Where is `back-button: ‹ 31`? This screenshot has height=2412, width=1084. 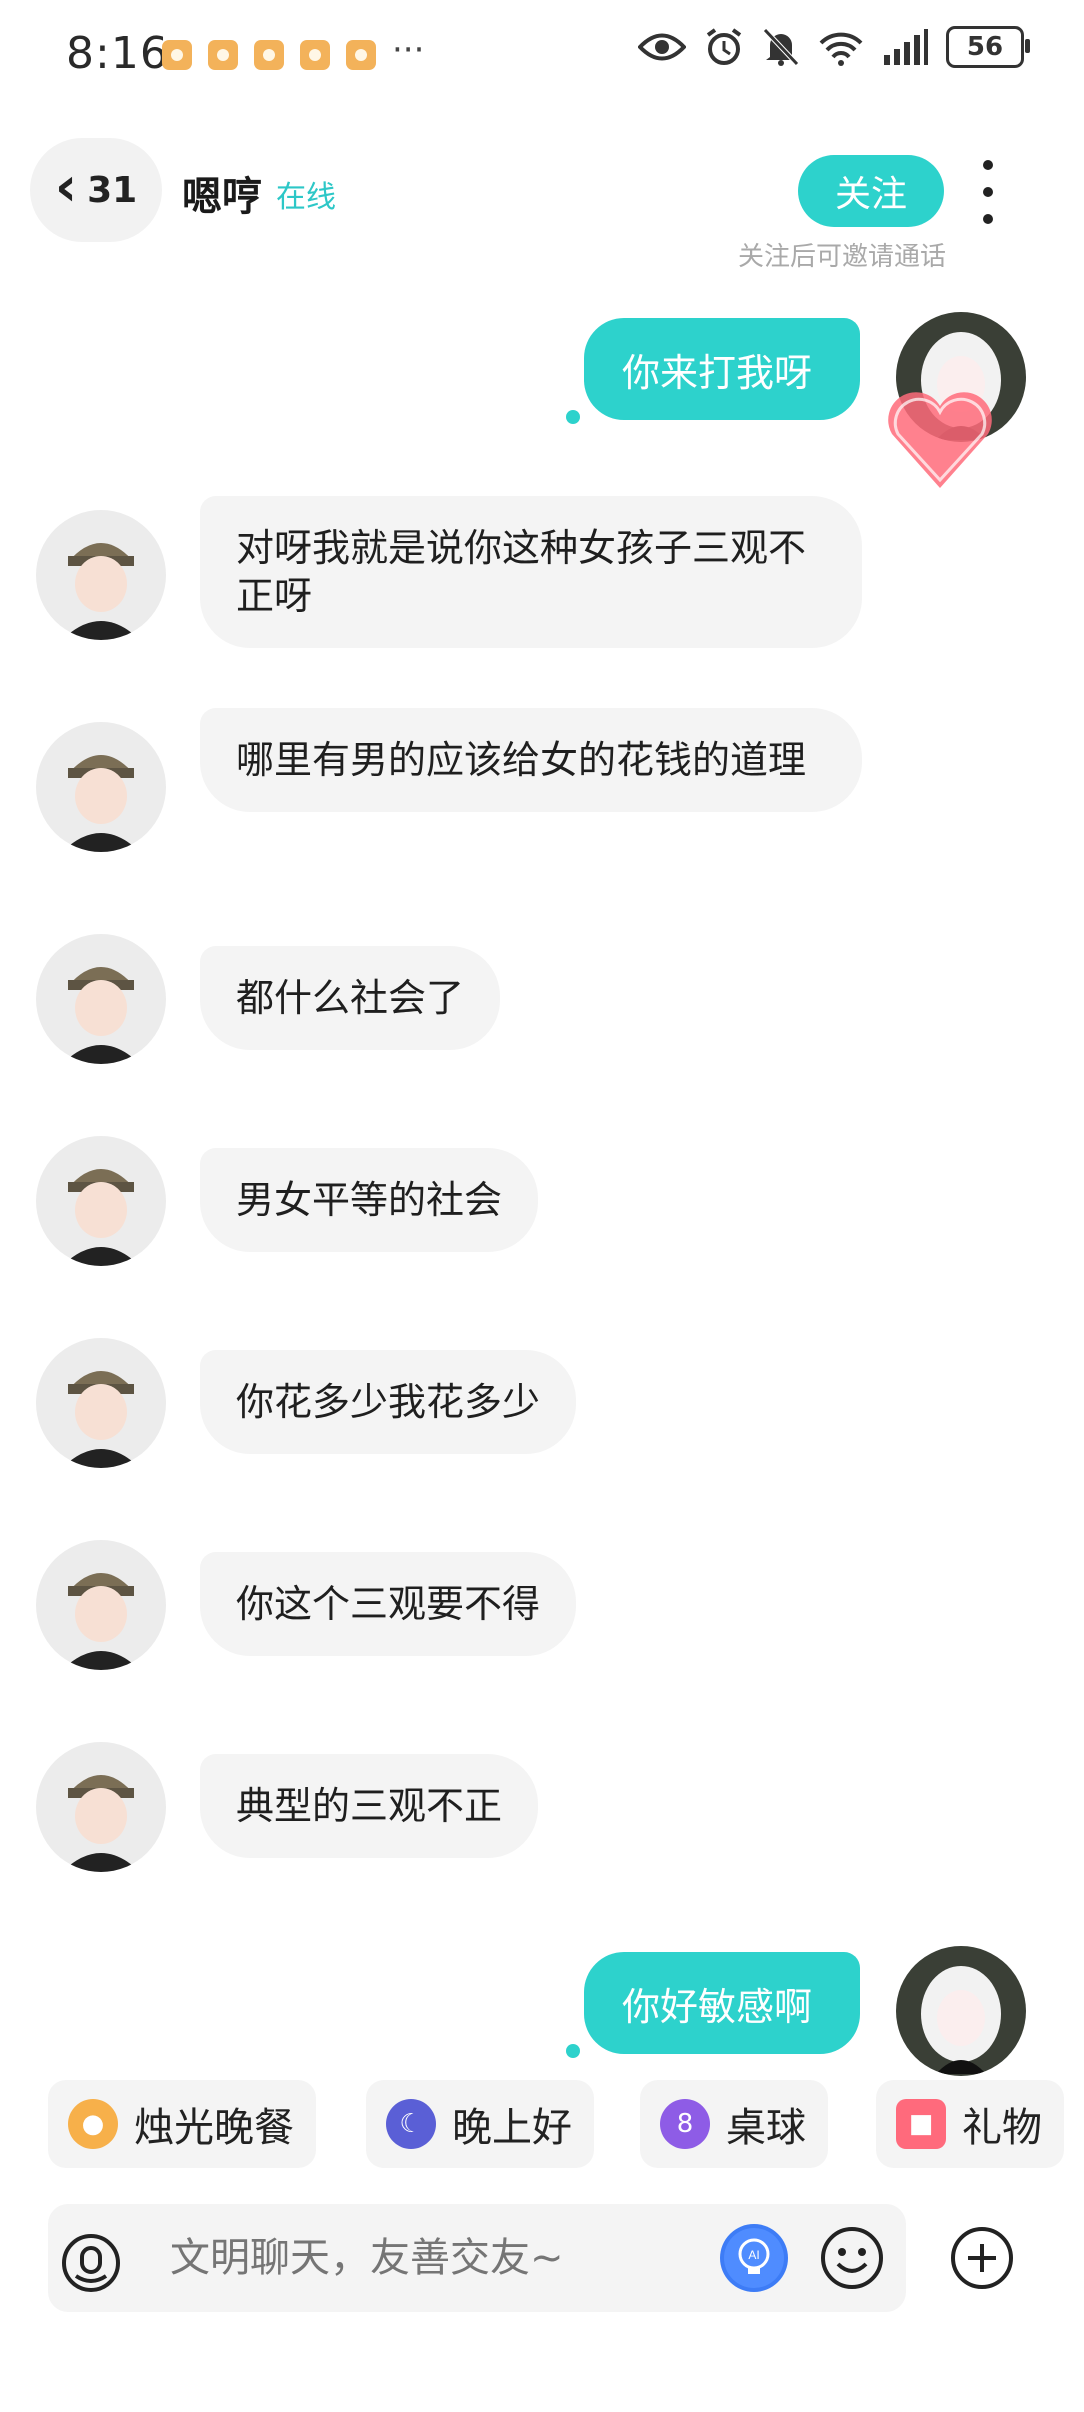 back-button: ‹ 31 is located at coordinates (96, 190).